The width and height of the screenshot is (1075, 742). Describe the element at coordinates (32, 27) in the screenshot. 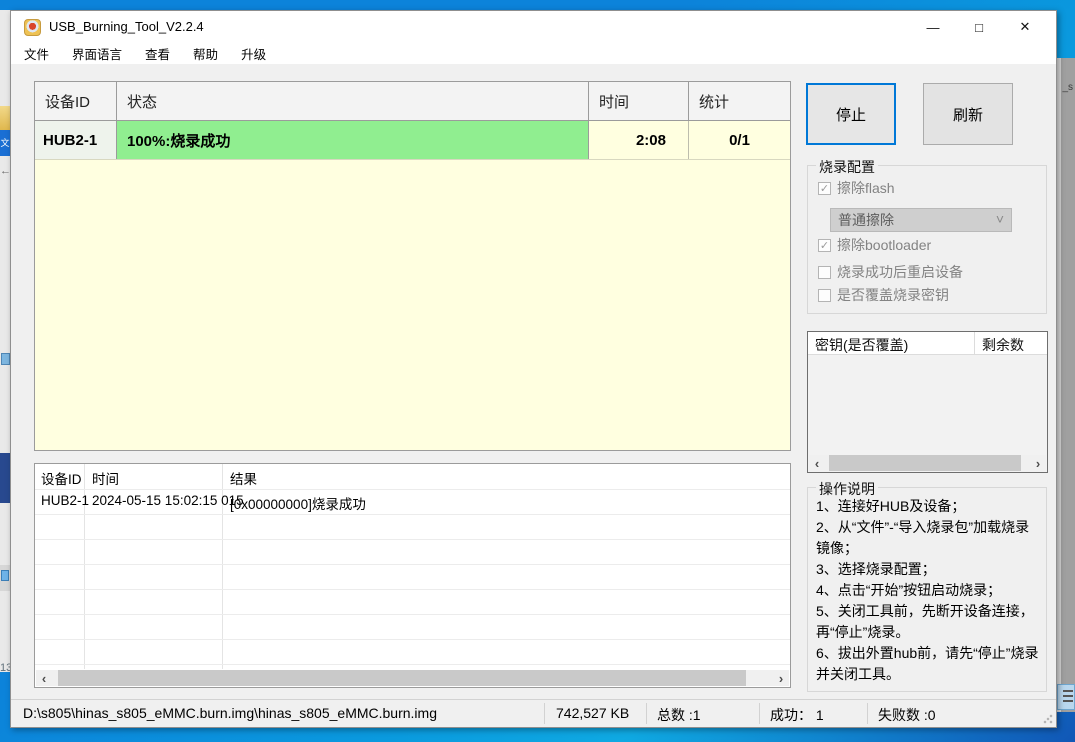

I see `app-icon` at that location.